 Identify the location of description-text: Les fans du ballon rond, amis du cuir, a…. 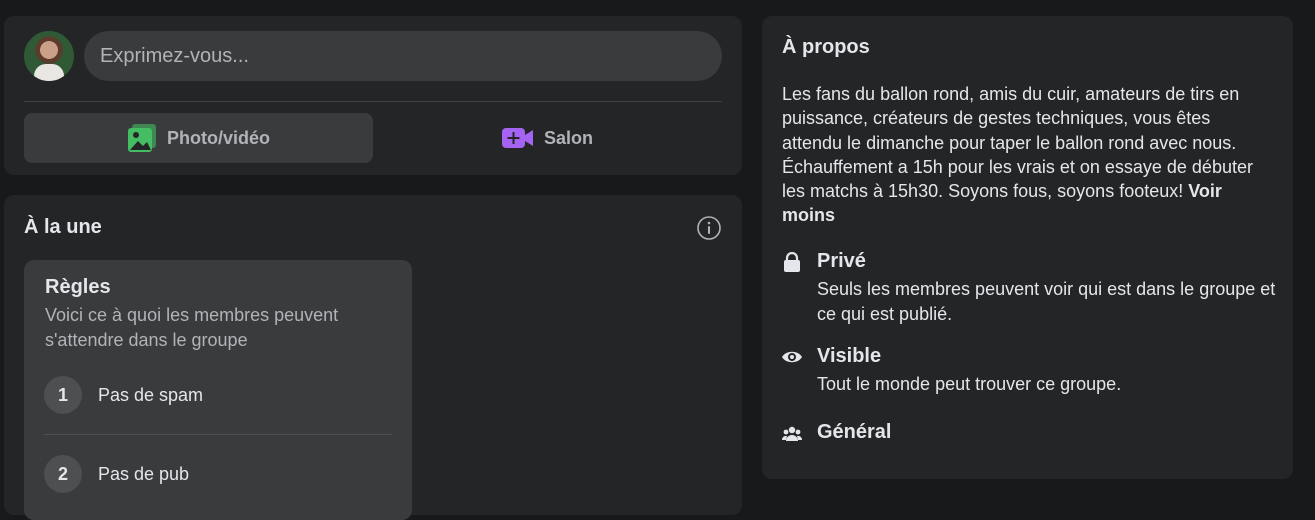
(1017, 143).